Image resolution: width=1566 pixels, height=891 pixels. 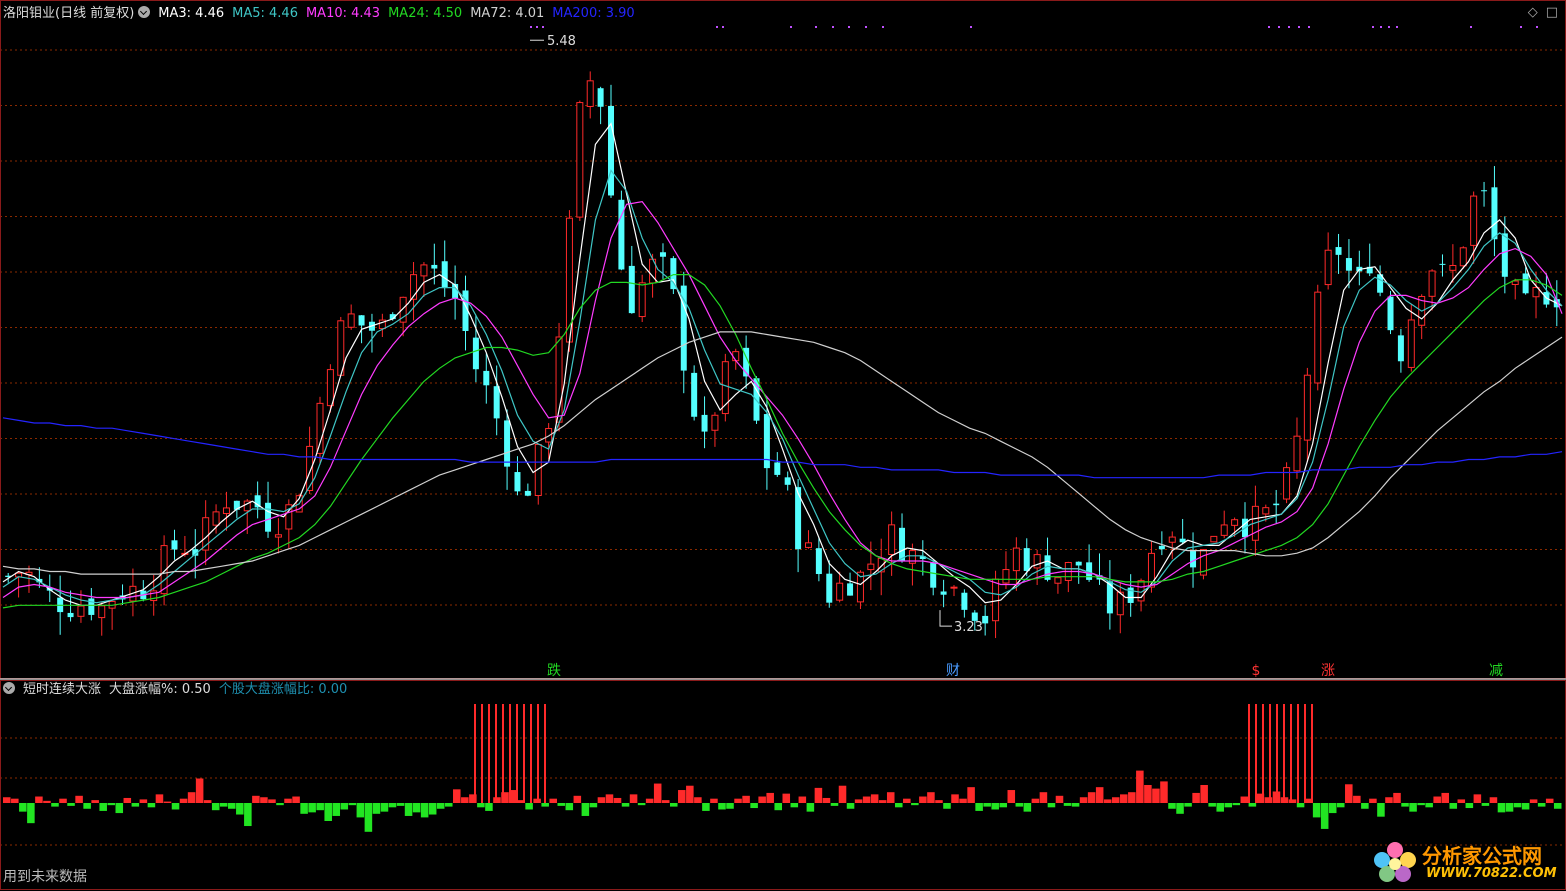 What do you see at coordinates (1552, 12) in the screenshot?
I see `square-icon: □` at bounding box center [1552, 12].